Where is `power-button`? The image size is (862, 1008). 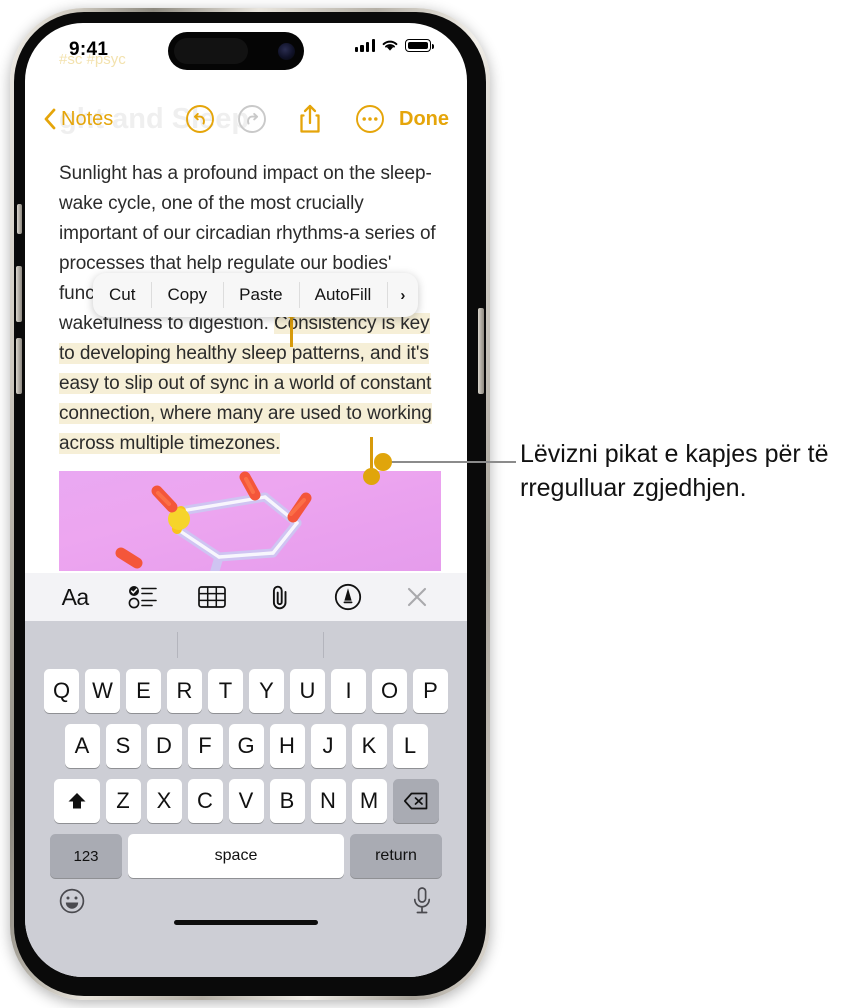 power-button is located at coordinates (481, 351).